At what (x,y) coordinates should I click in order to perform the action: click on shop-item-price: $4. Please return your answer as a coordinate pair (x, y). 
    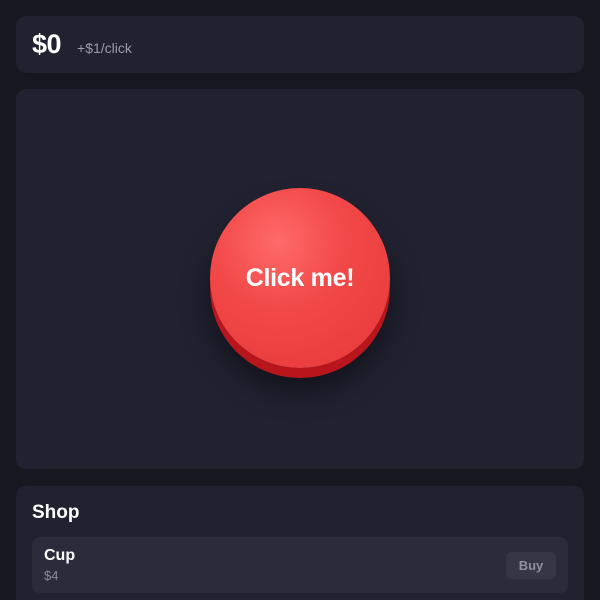
    Looking at the image, I should click on (51, 575).